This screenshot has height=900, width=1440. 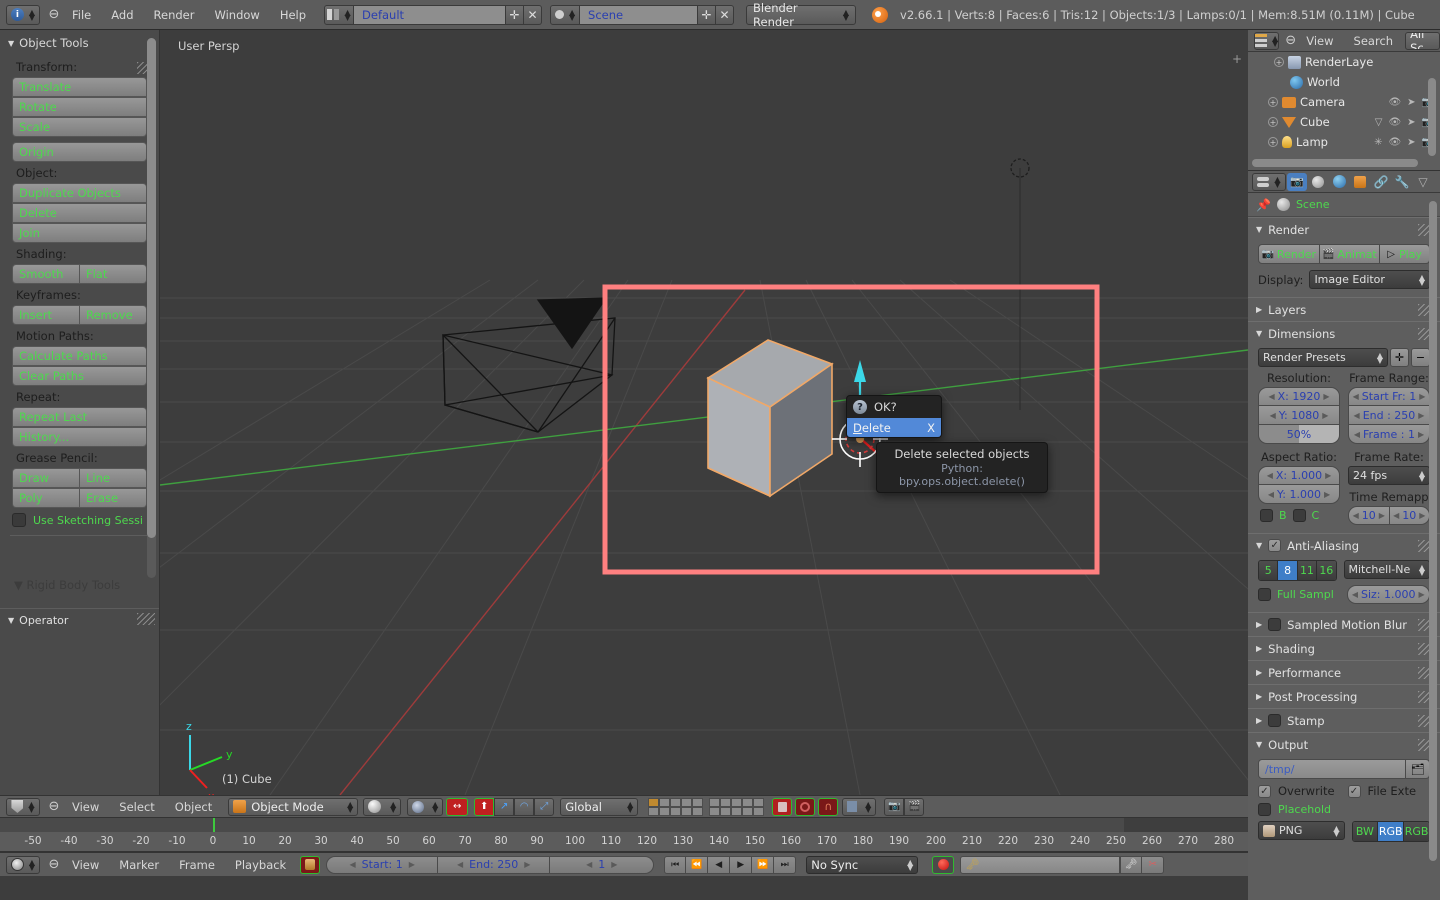 I want to click on delete-layout-button: ✕, so click(x=533, y=14).